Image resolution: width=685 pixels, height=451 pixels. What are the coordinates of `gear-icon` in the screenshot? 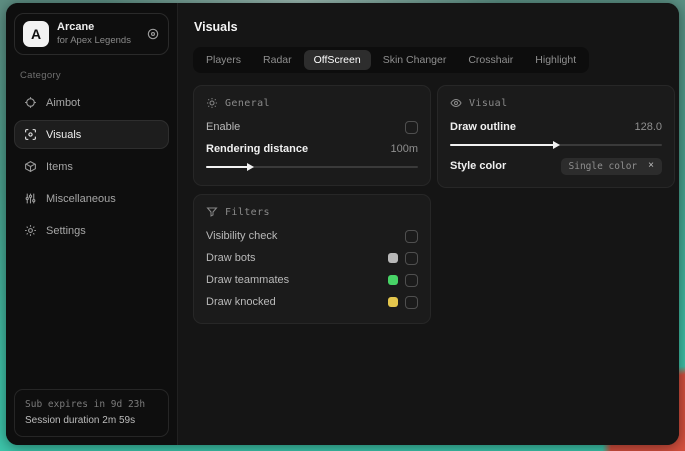 It's located at (30, 230).